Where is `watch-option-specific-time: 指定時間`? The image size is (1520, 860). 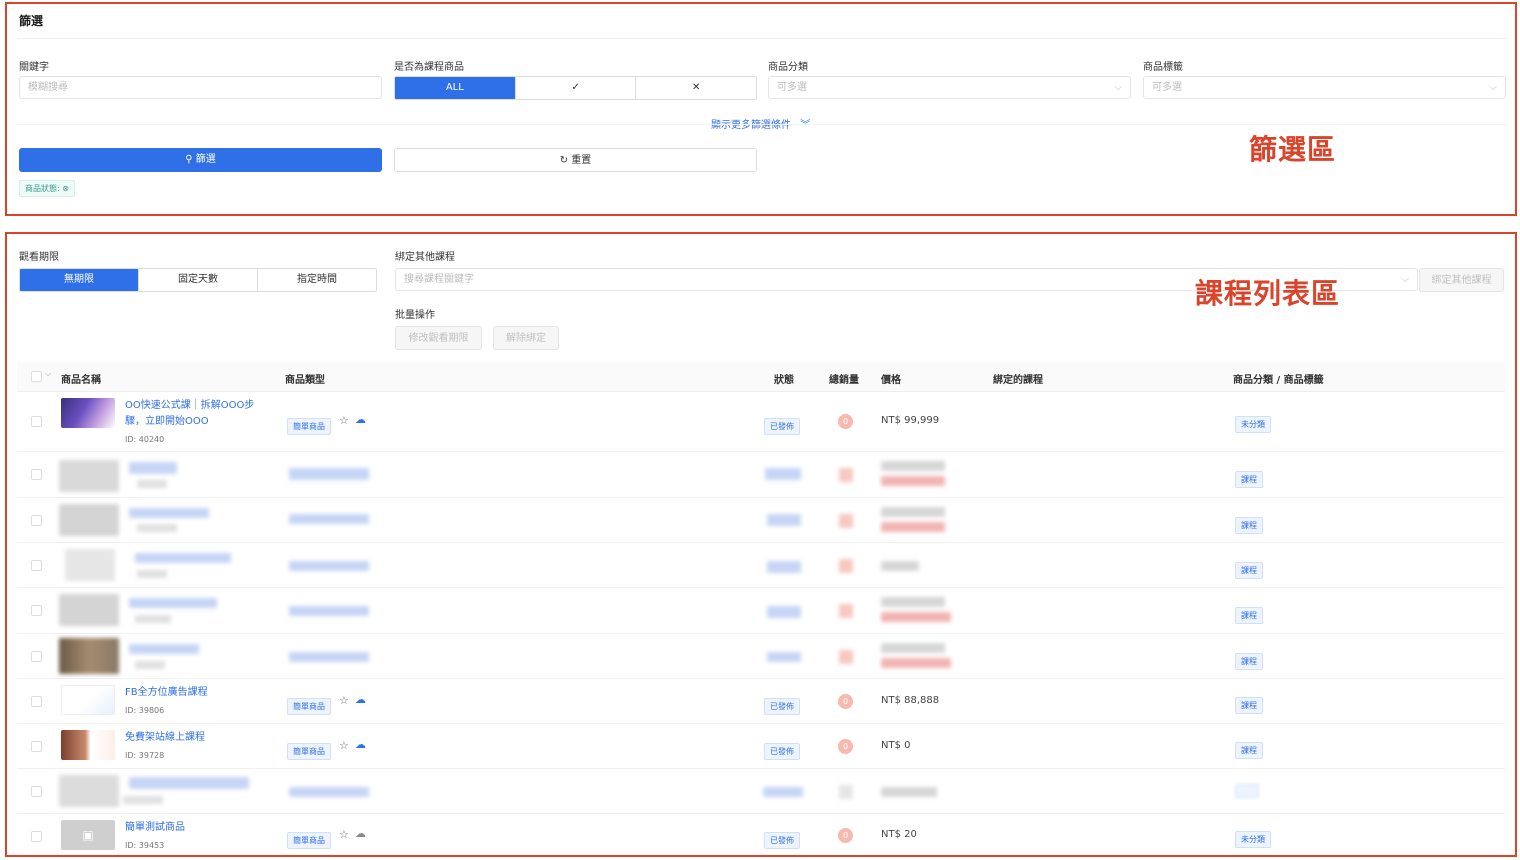 watch-option-specific-time: 指定時間 is located at coordinates (316, 280).